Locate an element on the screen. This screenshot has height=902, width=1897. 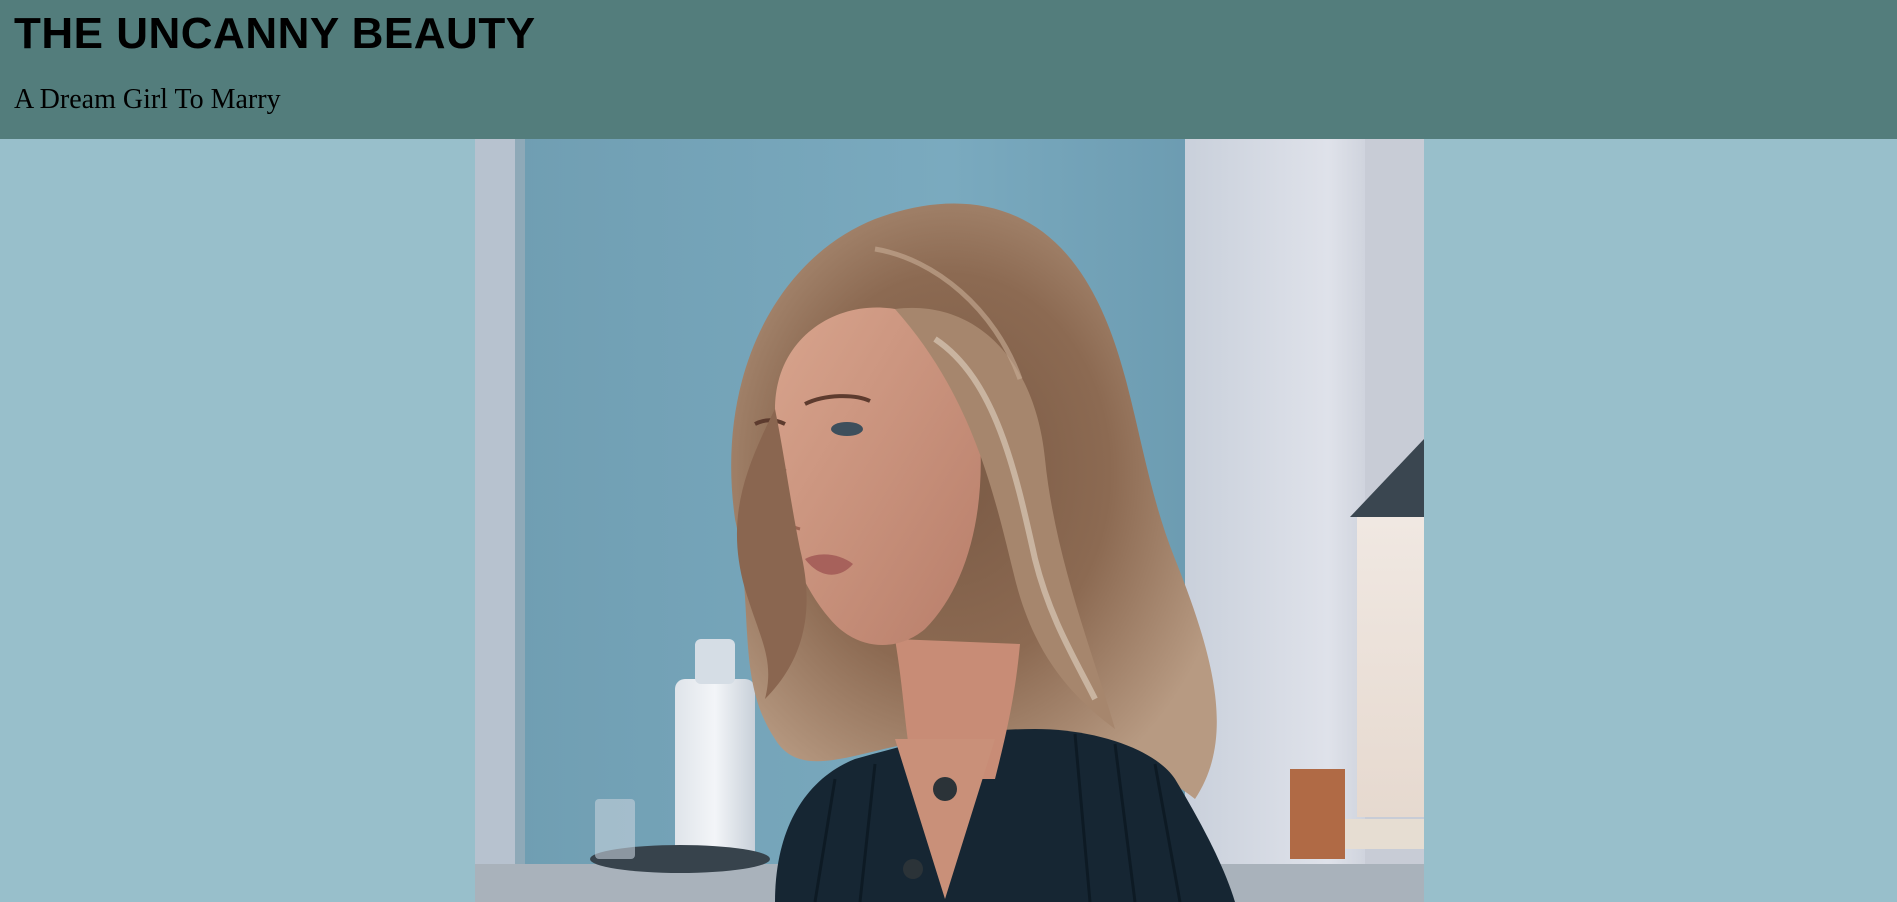
page-title: THE UNCANNY BEAUTY is located at coordinates (275, 33).